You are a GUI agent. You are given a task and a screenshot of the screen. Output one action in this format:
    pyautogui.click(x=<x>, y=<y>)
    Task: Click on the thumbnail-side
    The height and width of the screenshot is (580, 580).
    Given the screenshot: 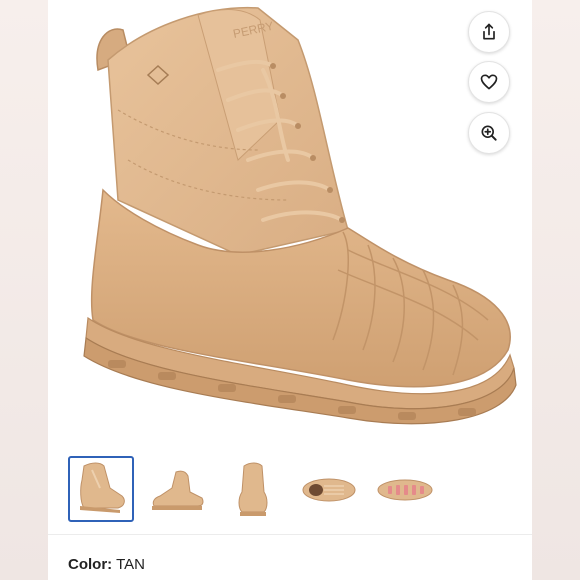 What is the action you would take?
    pyautogui.click(x=177, y=489)
    